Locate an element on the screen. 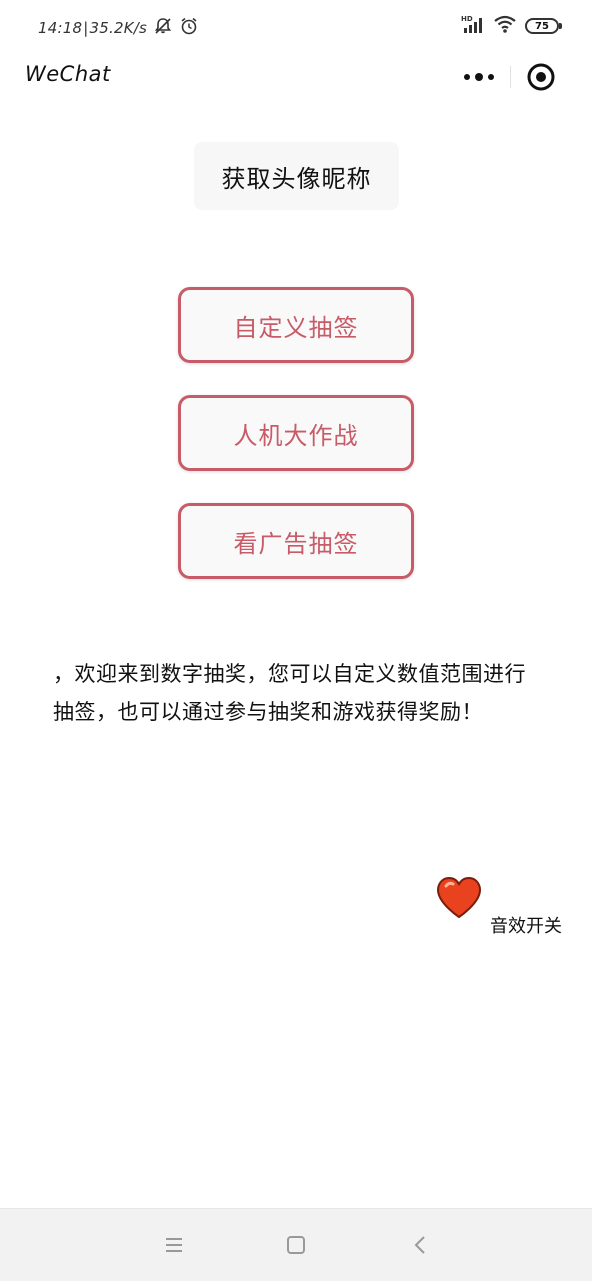  network-speed: 35.2K/s is located at coordinates (118, 28).